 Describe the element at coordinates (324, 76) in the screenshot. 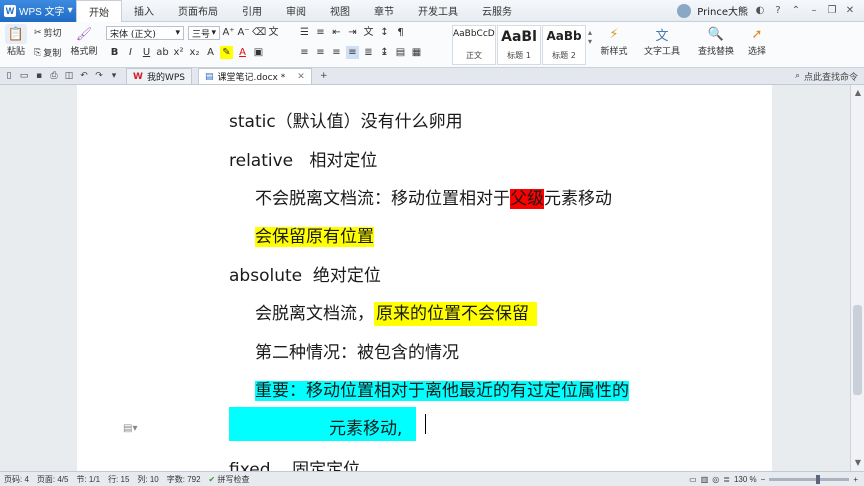

I see `new-tab-icon: +` at that location.